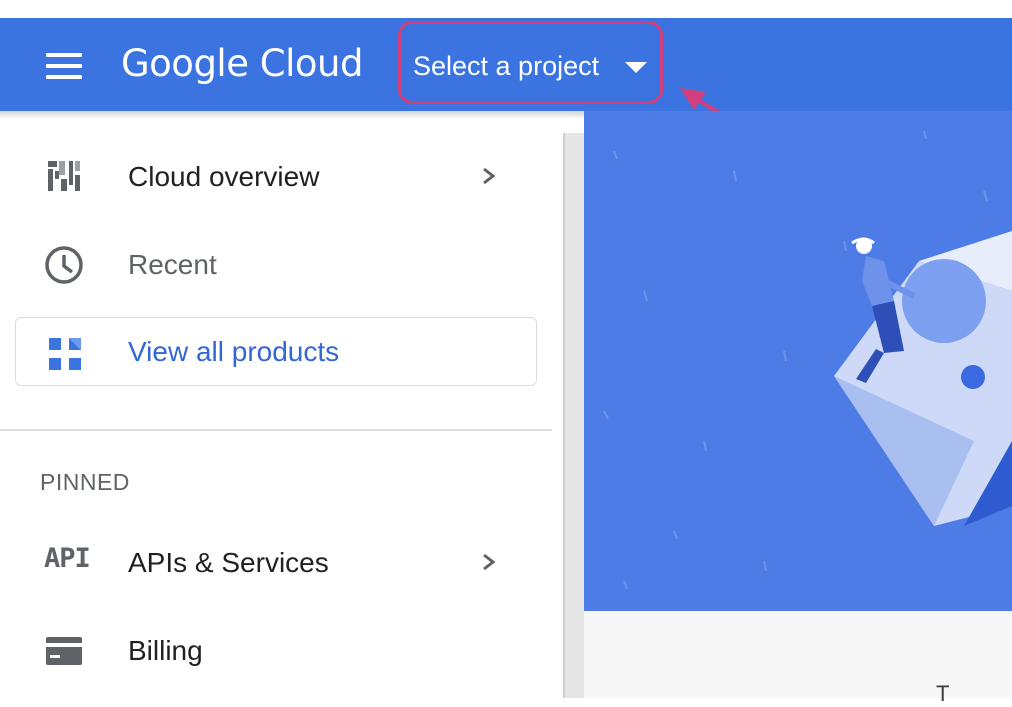  Describe the element at coordinates (636, 67) in the screenshot. I see `dropdown-caret-icon` at that location.